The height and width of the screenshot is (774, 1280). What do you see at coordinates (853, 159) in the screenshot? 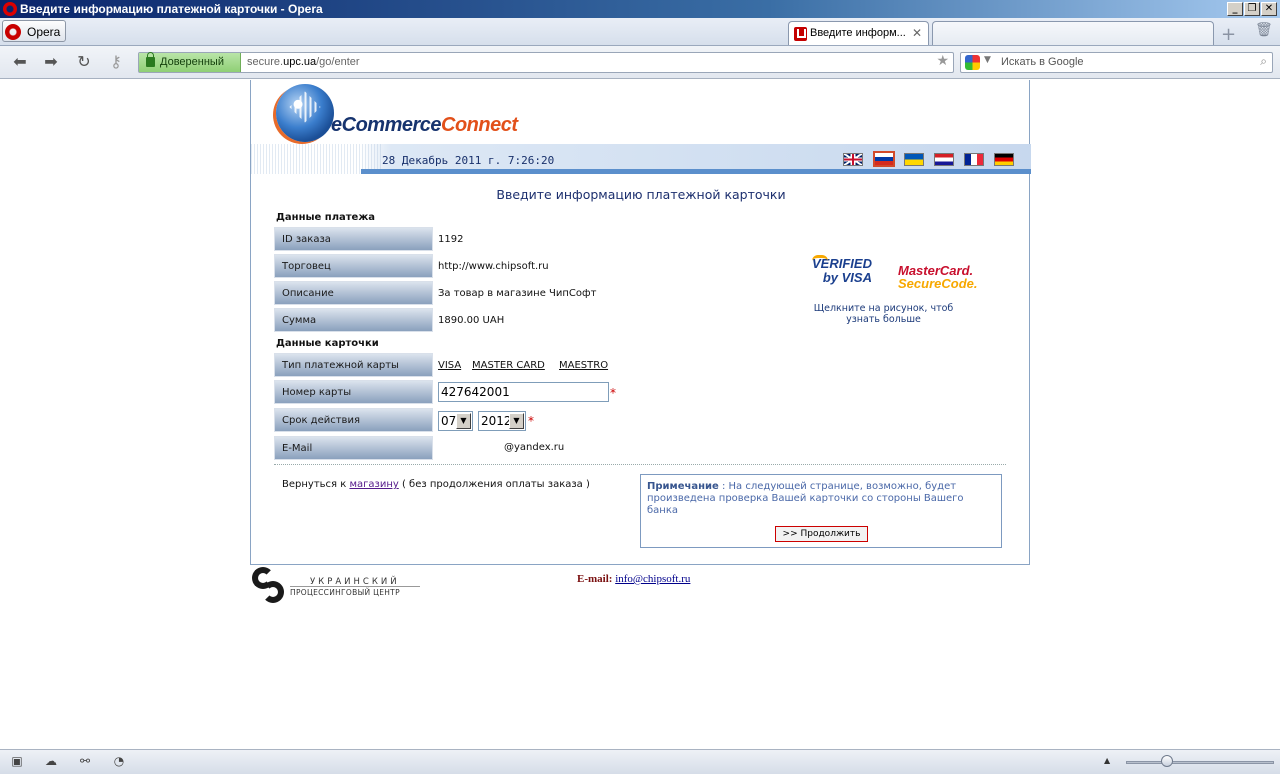
I see `flag-en-icon` at bounding box center [853, 159].